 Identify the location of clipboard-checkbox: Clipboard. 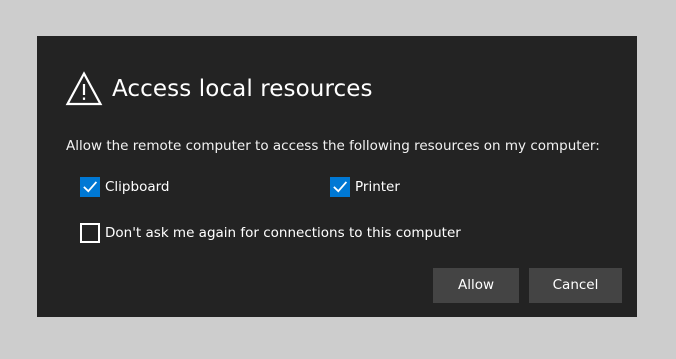
(124, 187).